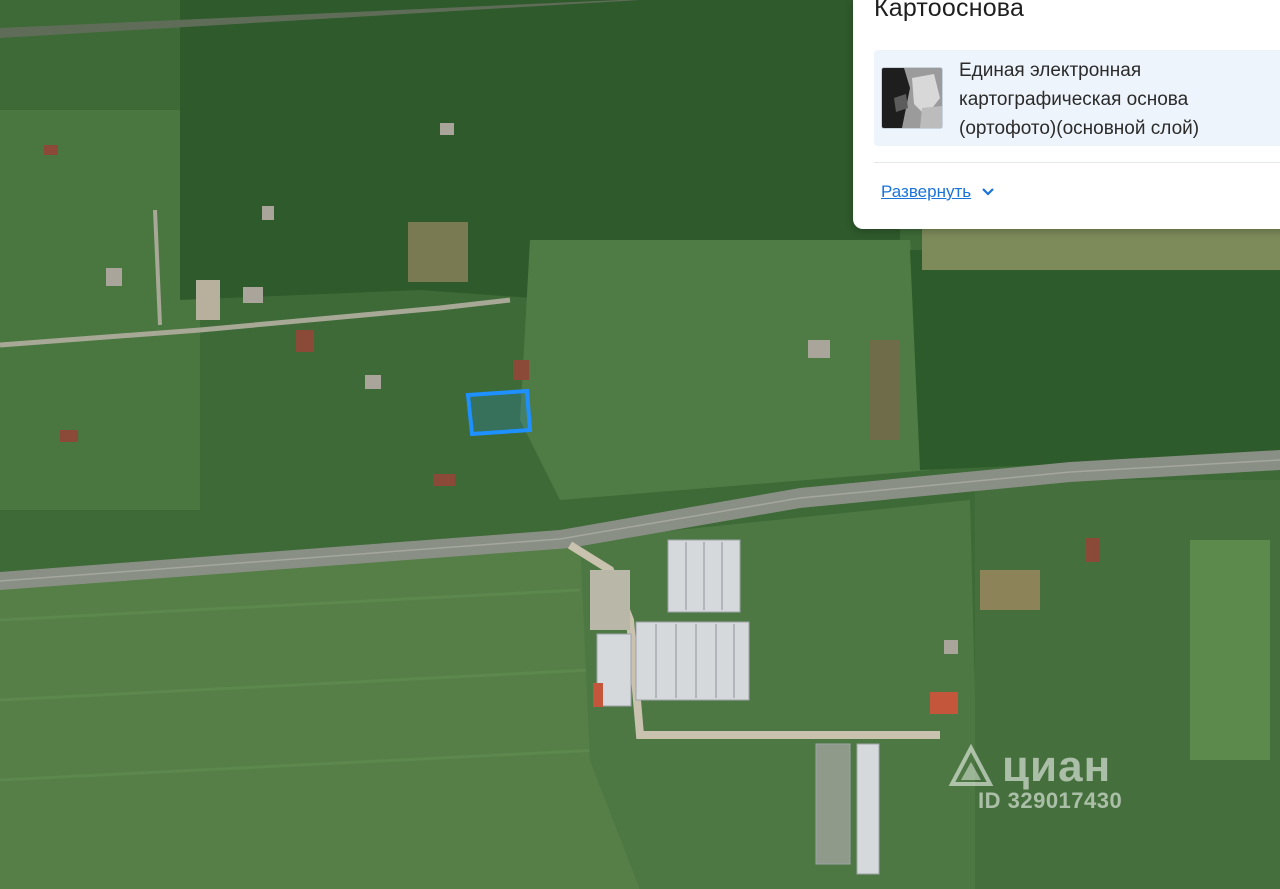  Describe the element at coordinates (499, 412) in the screenshot. I see `parcel-outline` at that location.